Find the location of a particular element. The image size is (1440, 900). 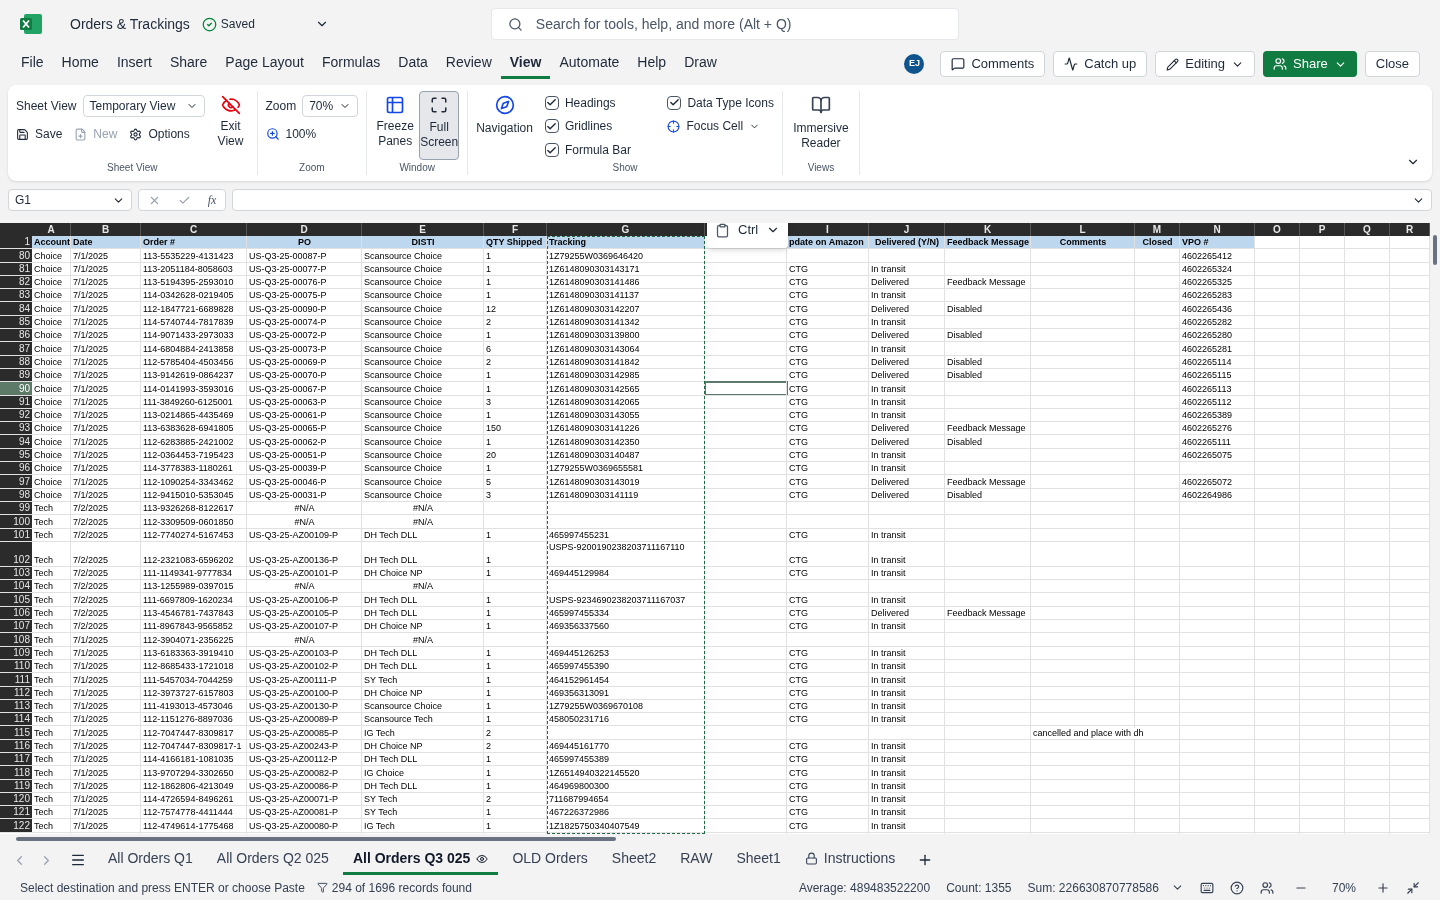

table-cell: 1 is located at coordinates (488, 600).